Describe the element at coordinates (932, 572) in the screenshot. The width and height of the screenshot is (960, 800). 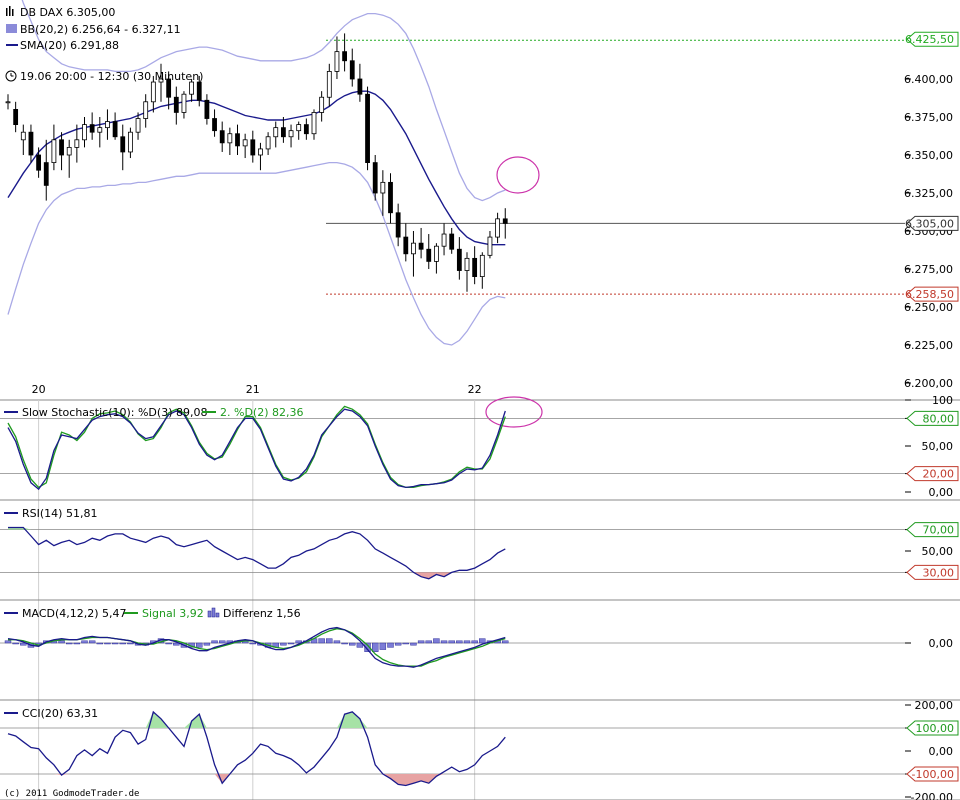
I see `rsi-badge-30: 30,00` at that location.